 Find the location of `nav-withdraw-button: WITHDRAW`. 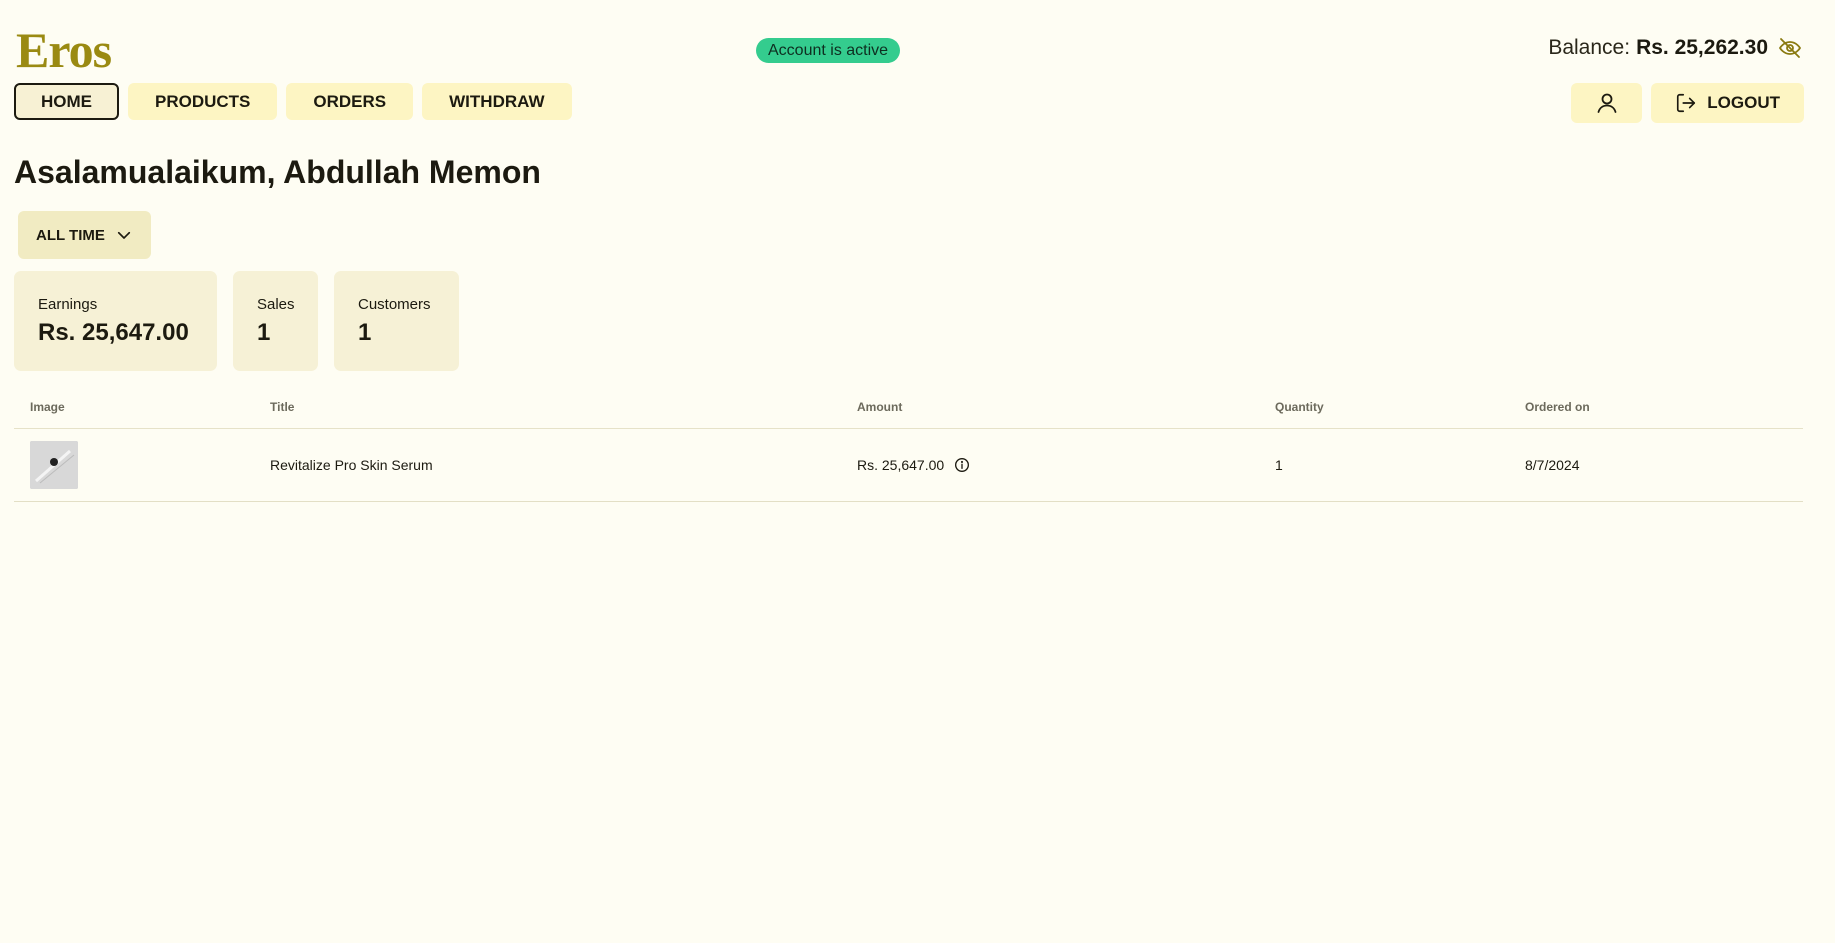

nav-withdraw-button: WITHDRAW is located at coordinates (497, 101).